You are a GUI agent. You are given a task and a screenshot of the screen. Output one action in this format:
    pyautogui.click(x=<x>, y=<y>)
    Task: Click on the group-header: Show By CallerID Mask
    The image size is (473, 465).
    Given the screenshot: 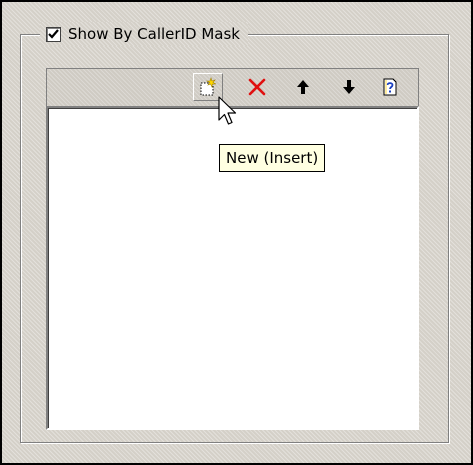 What is the action you would take?
    pyautogui.click(x=144, y=34)
    